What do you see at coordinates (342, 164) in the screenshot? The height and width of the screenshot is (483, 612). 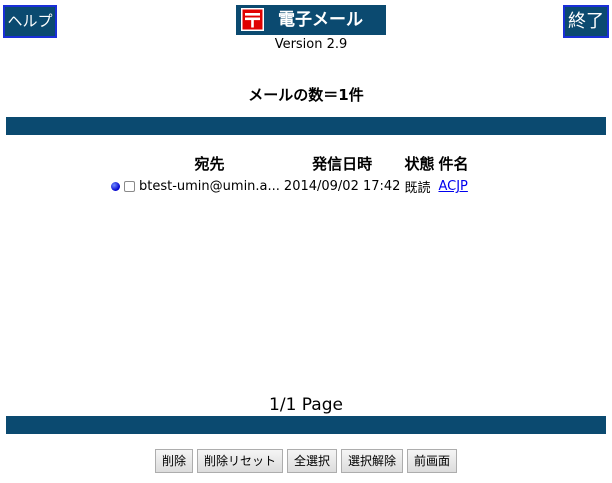 I see `column-header-date: 発信日時` at bounding box center [342, 164].